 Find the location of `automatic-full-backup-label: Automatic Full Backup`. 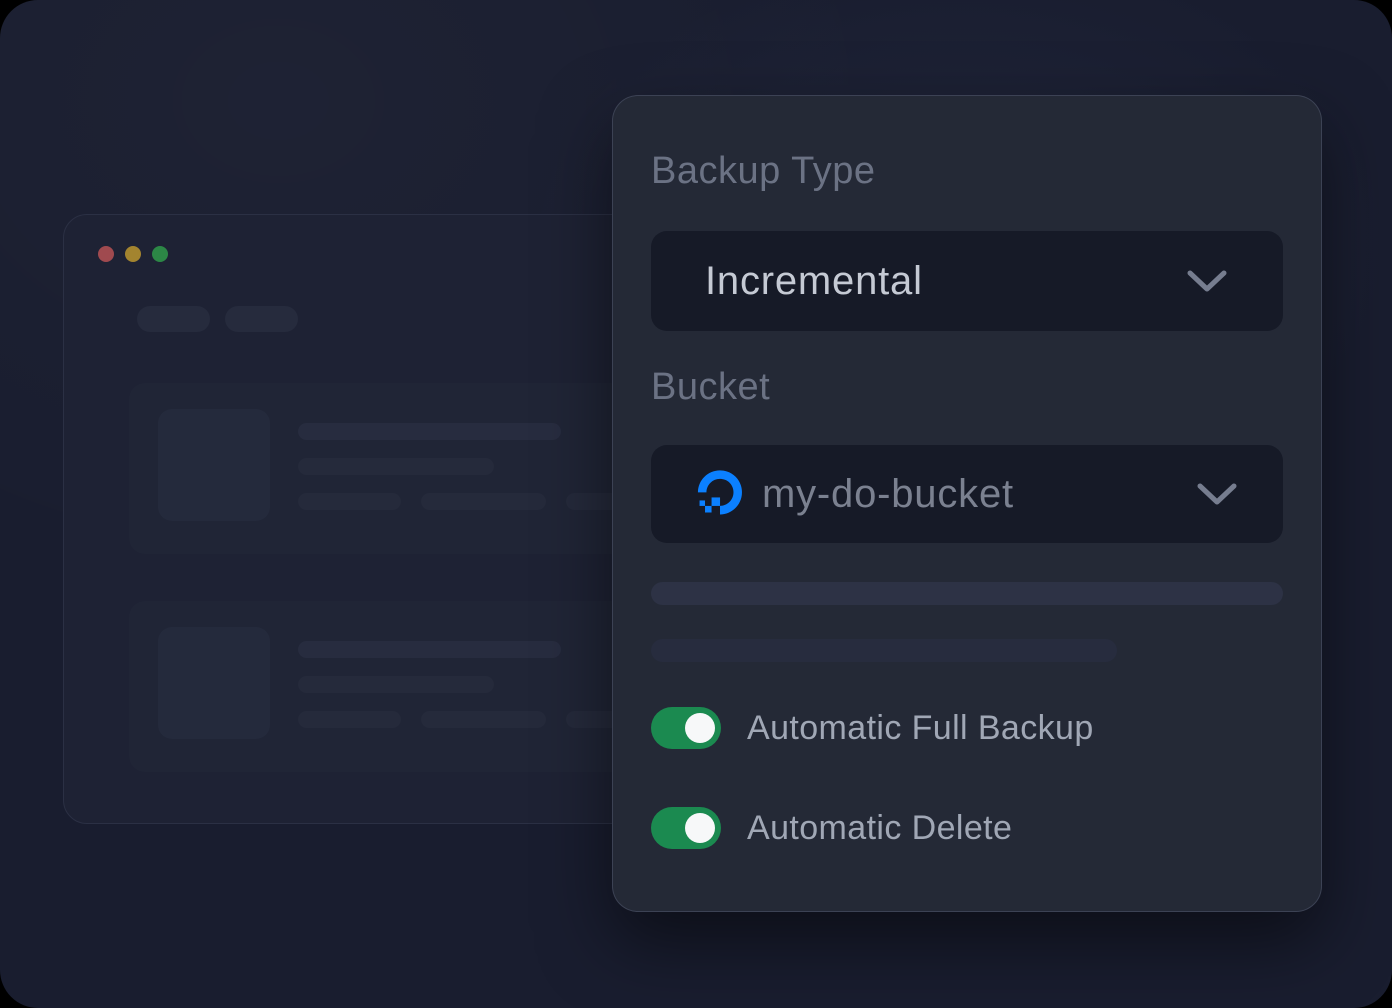

automatic-full-backup-label: Automatic Full Backup is located at coordinates (920, 727).